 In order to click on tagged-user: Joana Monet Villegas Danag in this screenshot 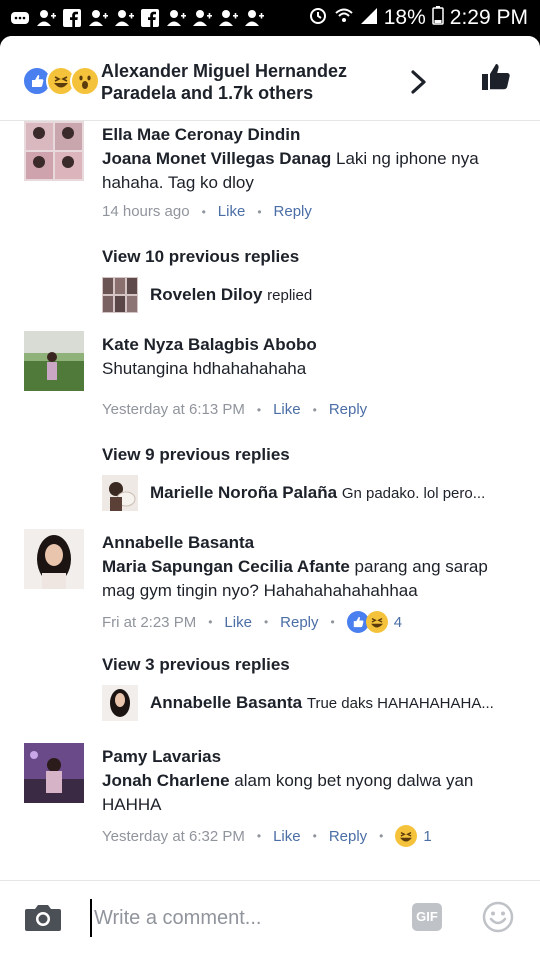, I will do `click(216, 158)`.